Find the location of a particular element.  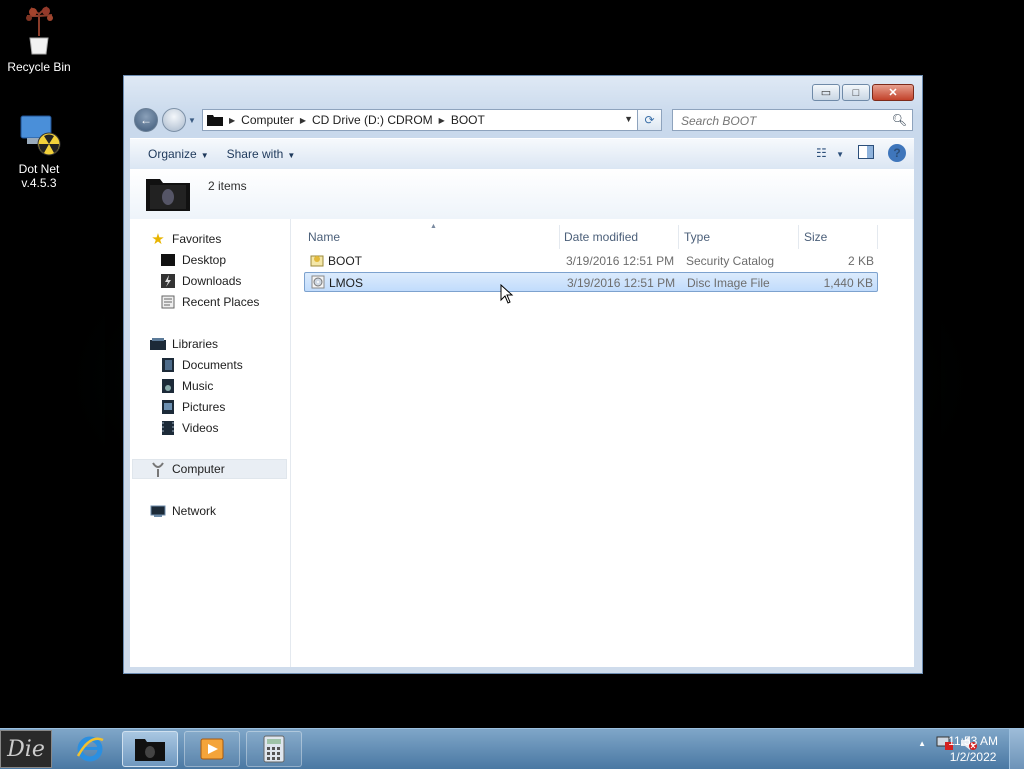

taskbar-windows-explorer is located at coordinates (150, 749).